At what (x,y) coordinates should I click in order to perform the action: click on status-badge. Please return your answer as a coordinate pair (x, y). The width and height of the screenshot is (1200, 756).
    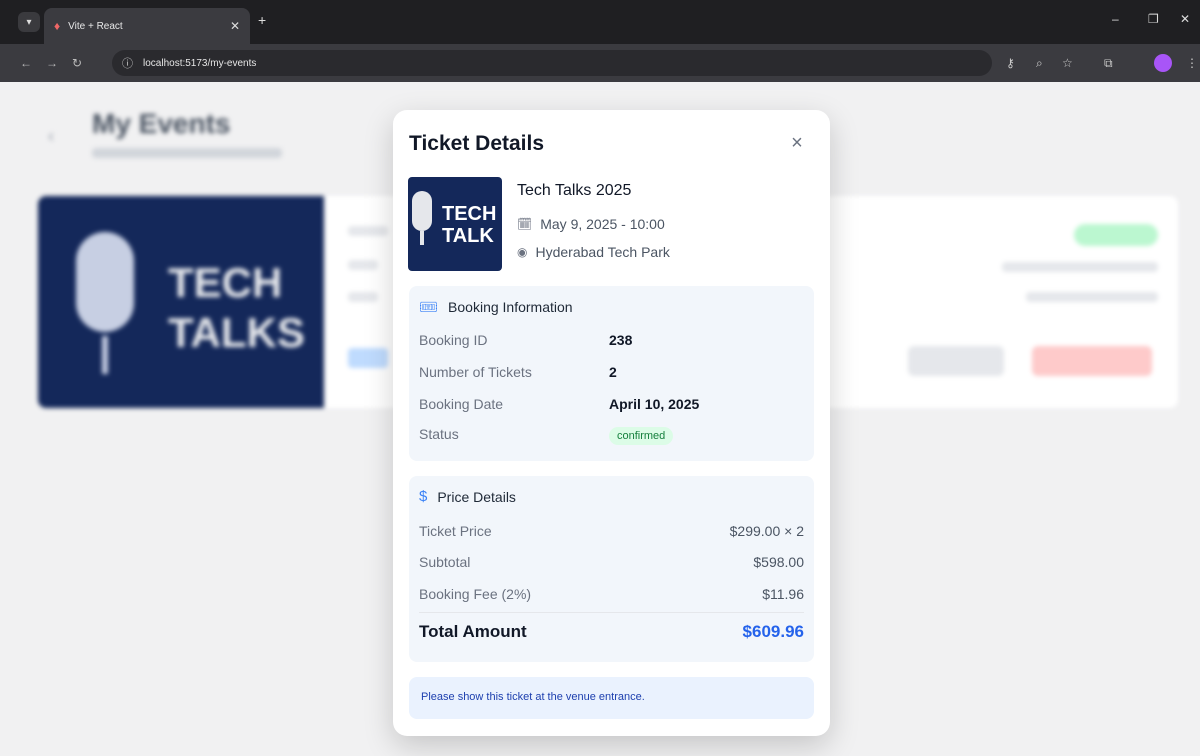
    Looking at the image, I should click on (1116, 235).